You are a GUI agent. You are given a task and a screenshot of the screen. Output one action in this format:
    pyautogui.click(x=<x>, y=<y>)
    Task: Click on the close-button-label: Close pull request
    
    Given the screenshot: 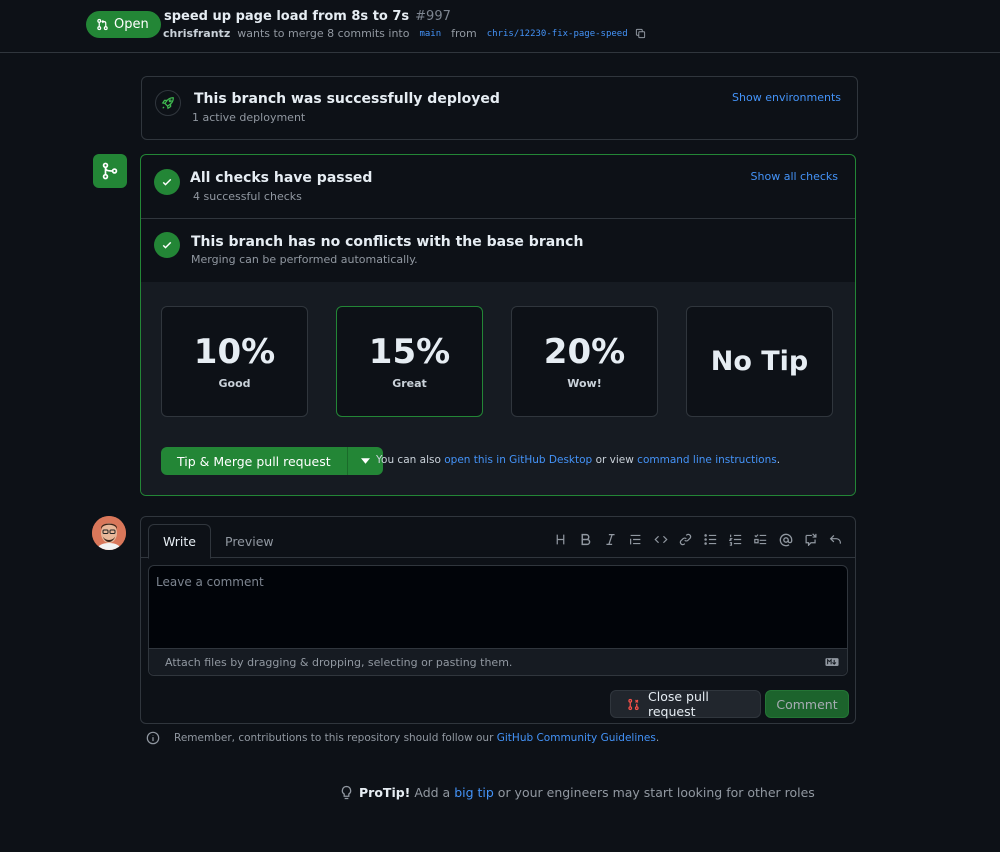 What is the action you would take?
    pyautogui.click(x=678, y=704)
    